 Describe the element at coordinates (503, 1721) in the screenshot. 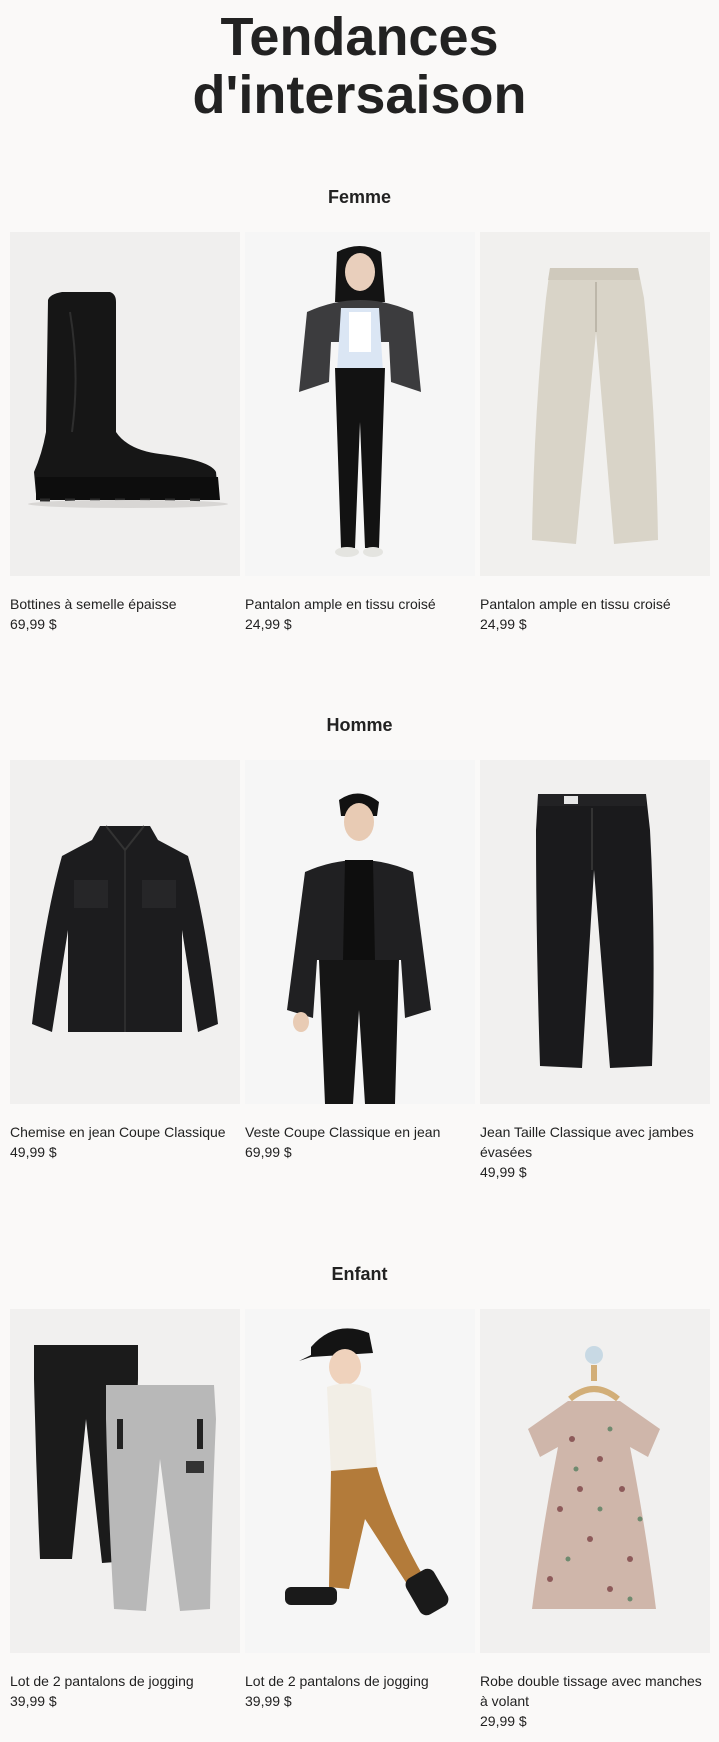

I see `product-price: 29,99 $` at that location.